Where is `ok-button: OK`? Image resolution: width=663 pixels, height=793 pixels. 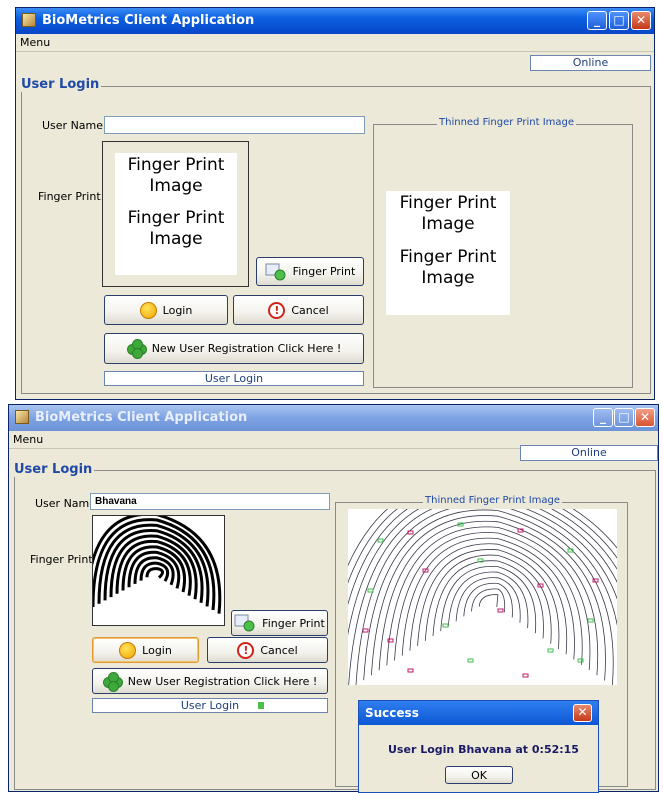
ok-button: OK is located at coordinates (479, 775).